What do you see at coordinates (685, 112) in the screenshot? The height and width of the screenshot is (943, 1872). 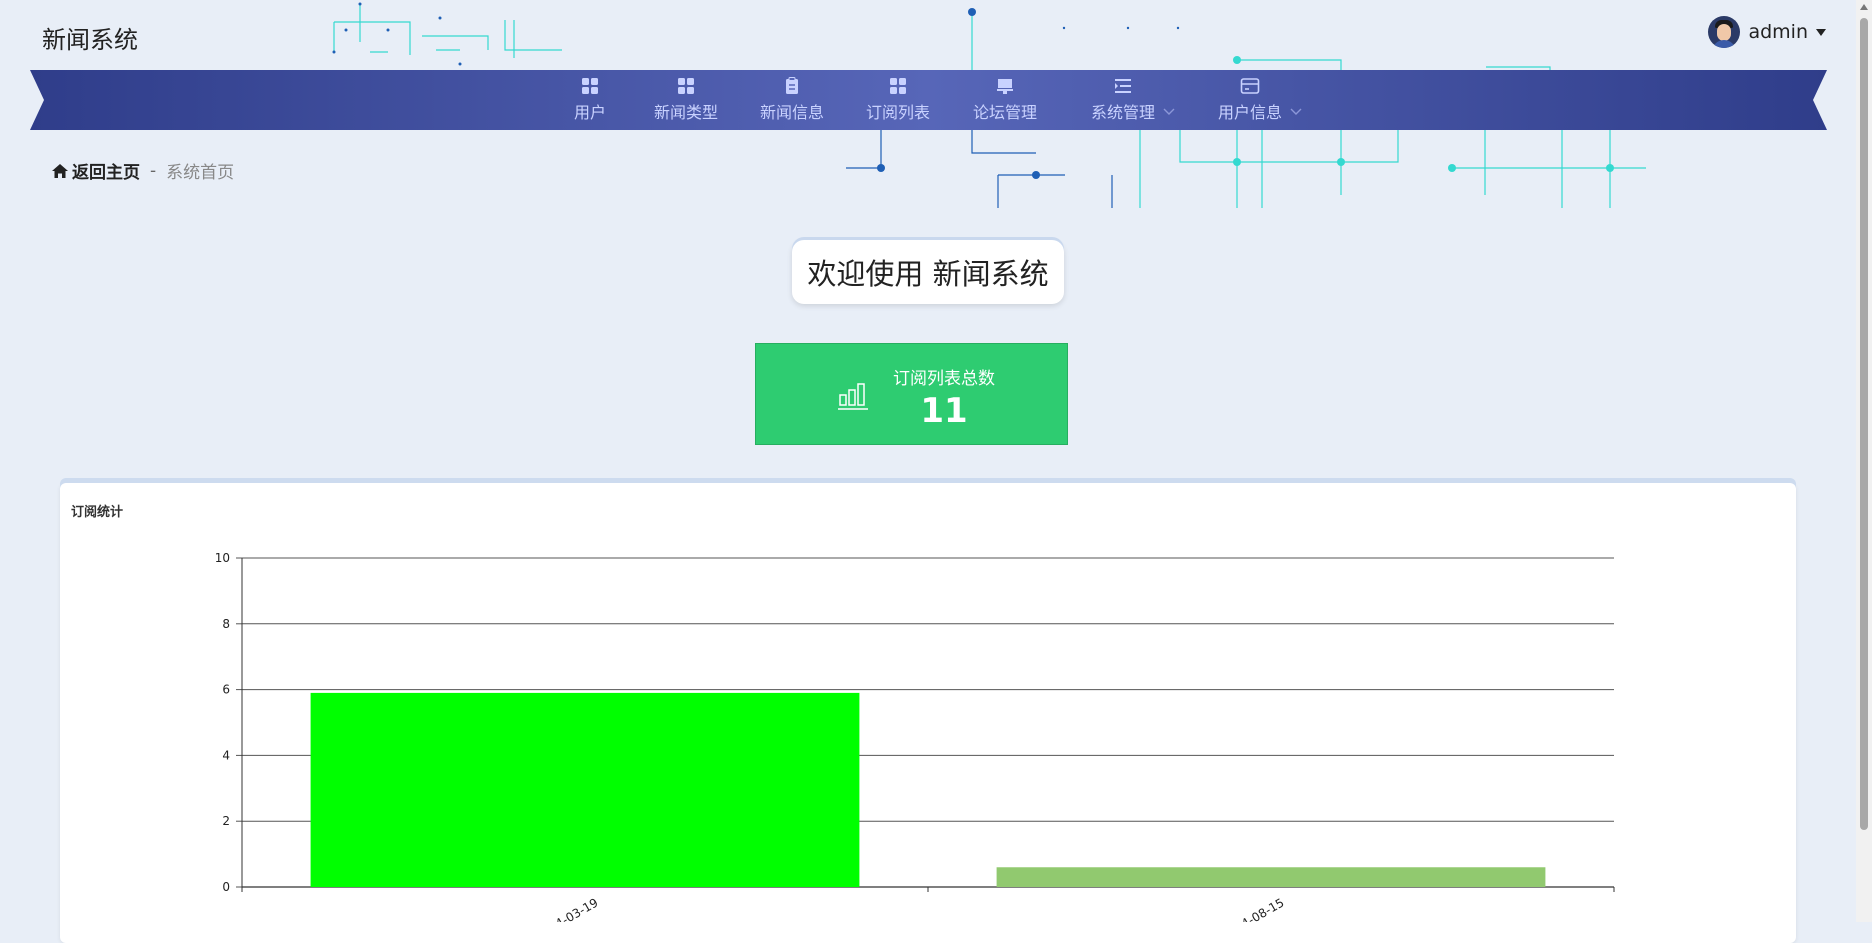 I see `nav-label: 新闻类型` at bounding box center [685, 112].